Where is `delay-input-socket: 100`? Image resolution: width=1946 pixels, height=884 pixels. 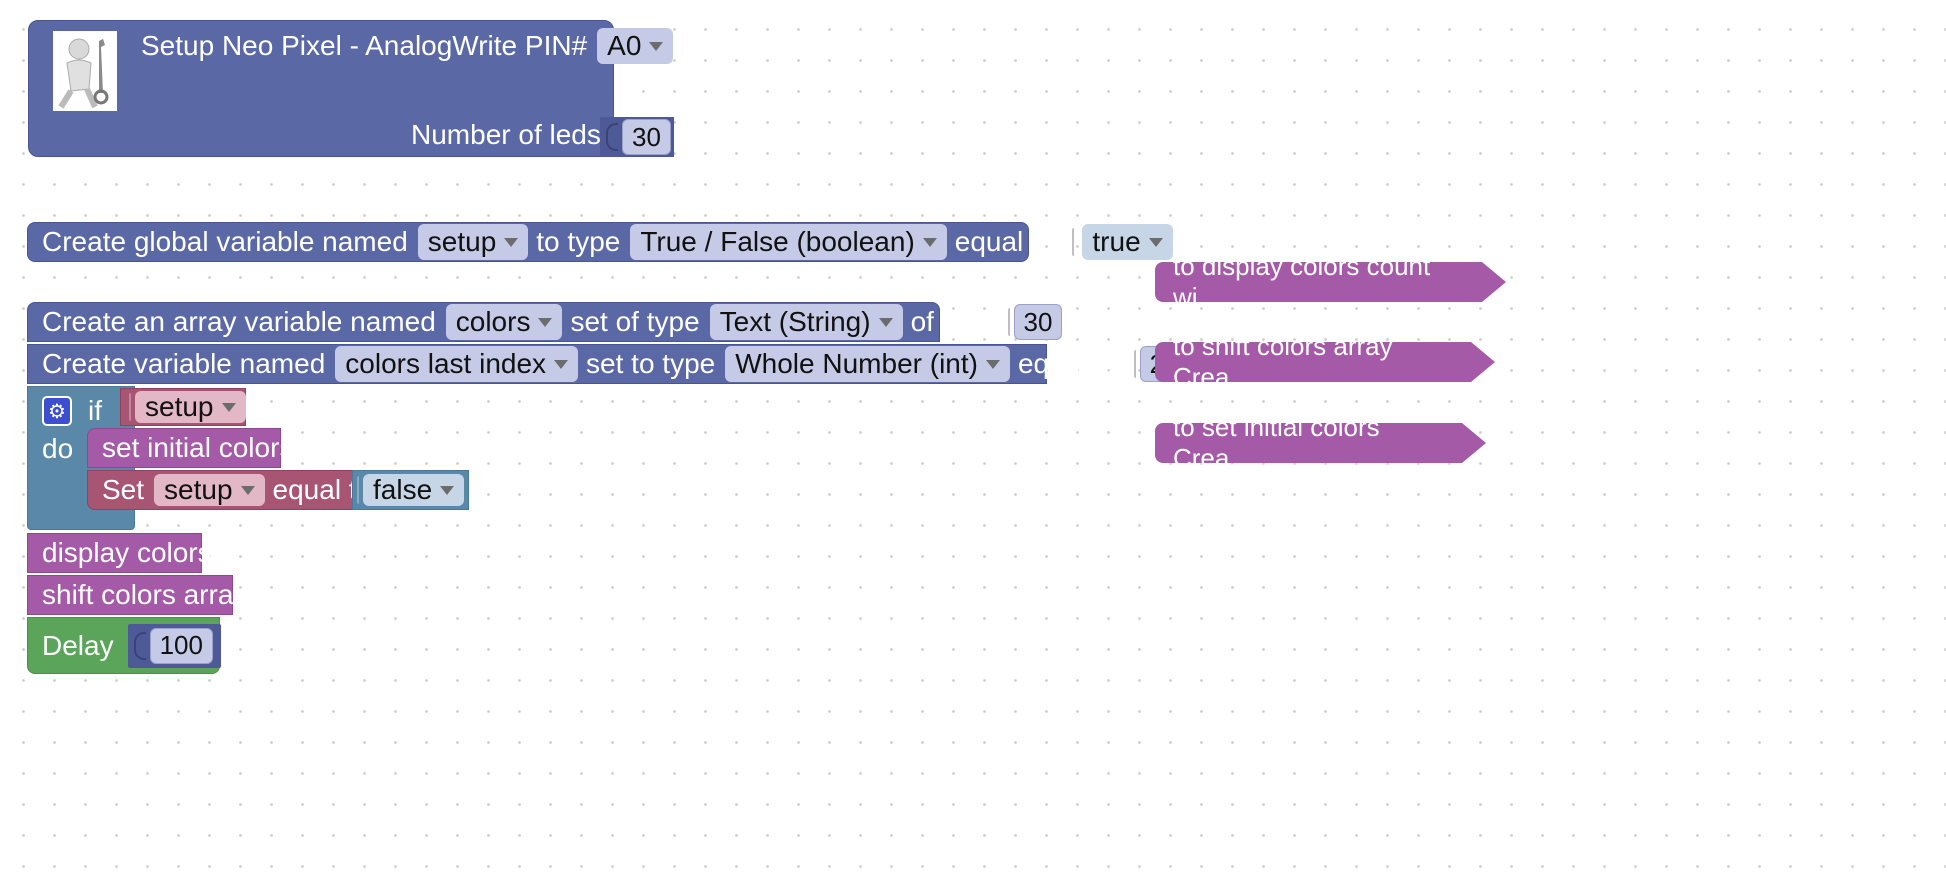 delay-input-socket: 100 is located at coordinates (174, 645).